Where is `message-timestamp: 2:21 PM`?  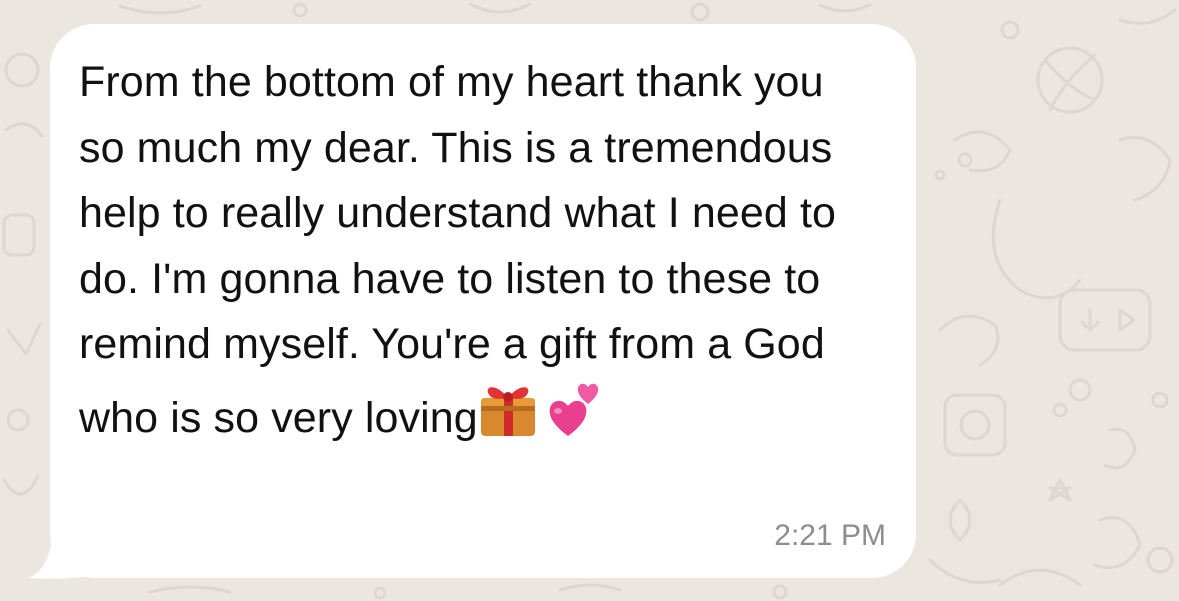 message-timestamp: 2:21 PM is located at coordinates (830, 535).